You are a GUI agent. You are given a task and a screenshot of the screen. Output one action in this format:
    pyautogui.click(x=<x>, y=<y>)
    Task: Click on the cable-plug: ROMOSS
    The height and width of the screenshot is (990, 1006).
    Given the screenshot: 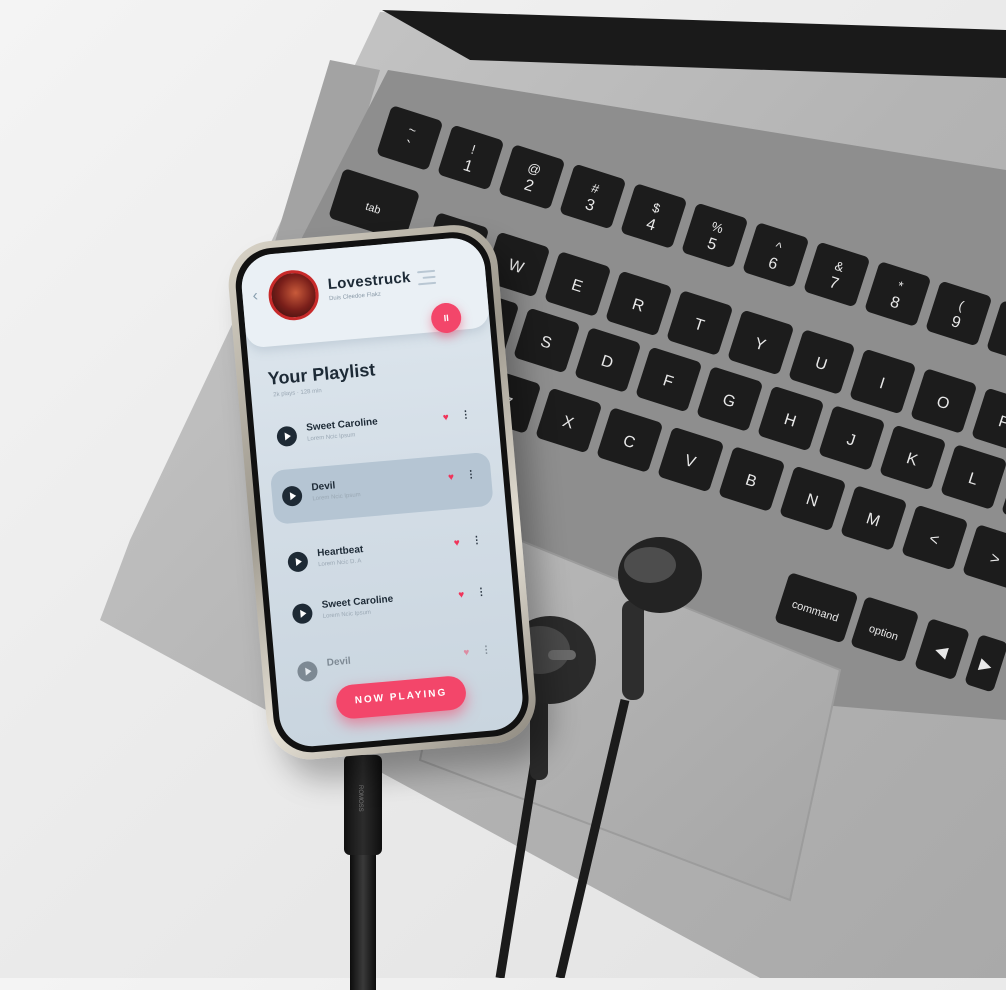 What is the action you would take?
    pyautogui.click(x=363, y=805)
    